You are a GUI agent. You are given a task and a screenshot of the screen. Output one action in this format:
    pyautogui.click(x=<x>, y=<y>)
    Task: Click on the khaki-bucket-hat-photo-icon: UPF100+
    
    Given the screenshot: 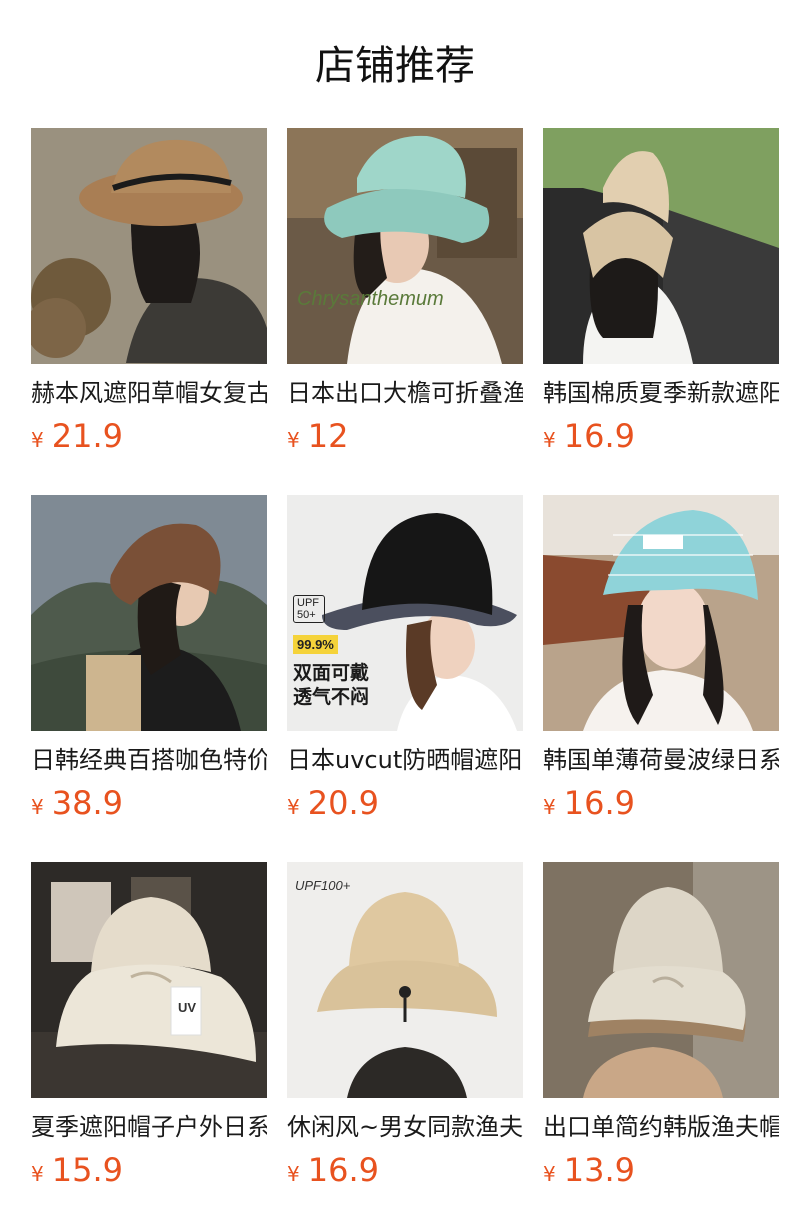 What is the action you would take?
    pyautogui.click(x=405, y=980)
    